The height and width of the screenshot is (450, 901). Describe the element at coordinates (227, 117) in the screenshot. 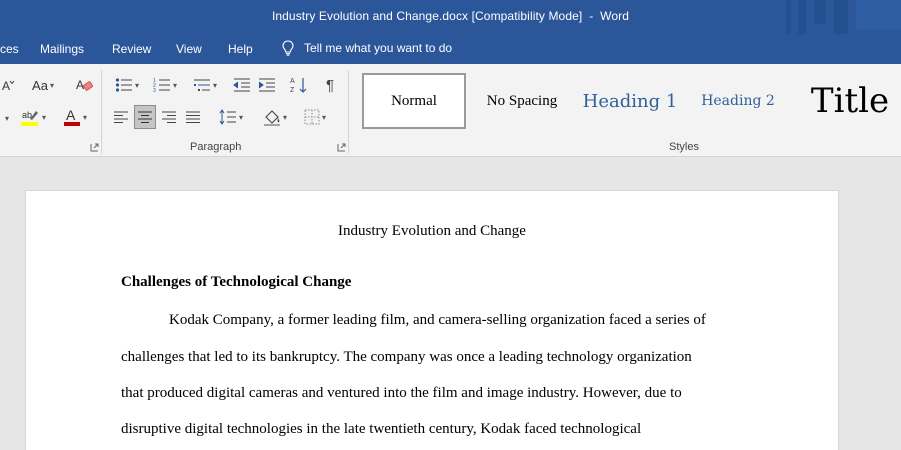

I see `line-spacing-icon` at that location.